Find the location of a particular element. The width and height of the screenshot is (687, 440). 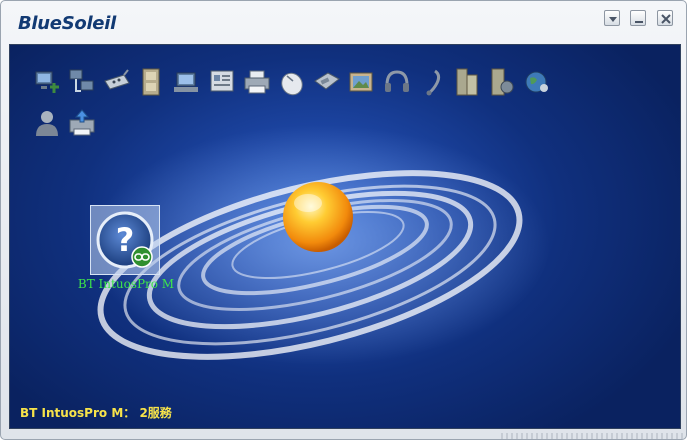

service-headset is located at coordinates (432, 82).